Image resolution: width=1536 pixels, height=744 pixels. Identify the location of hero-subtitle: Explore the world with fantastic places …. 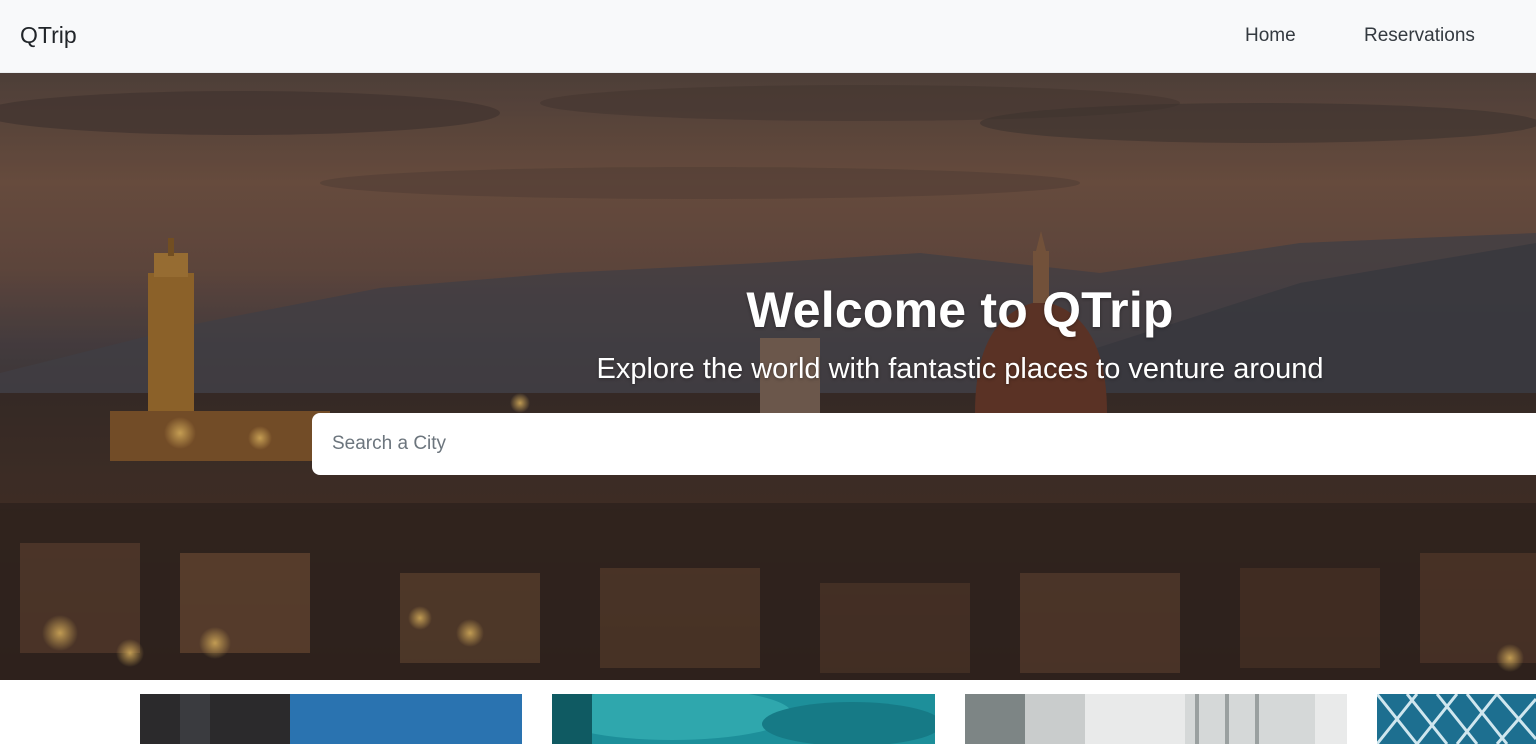
(960, 369).